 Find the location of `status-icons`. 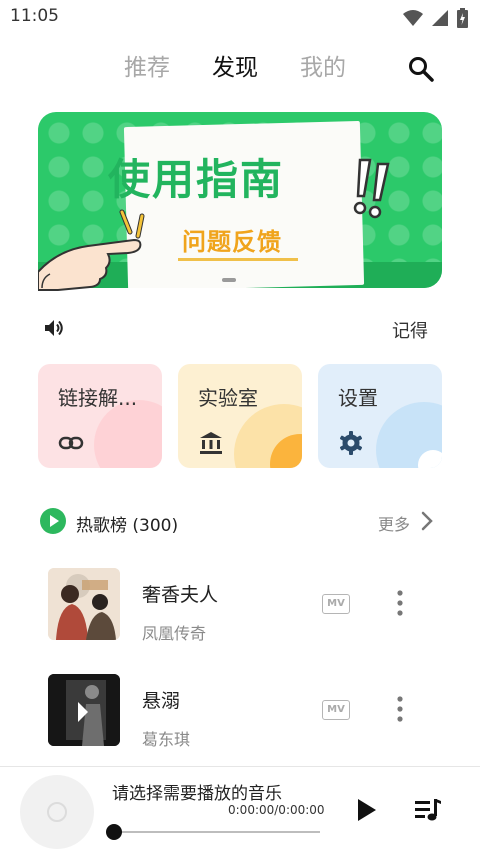

status-icons is located at coordinates (435, 18).